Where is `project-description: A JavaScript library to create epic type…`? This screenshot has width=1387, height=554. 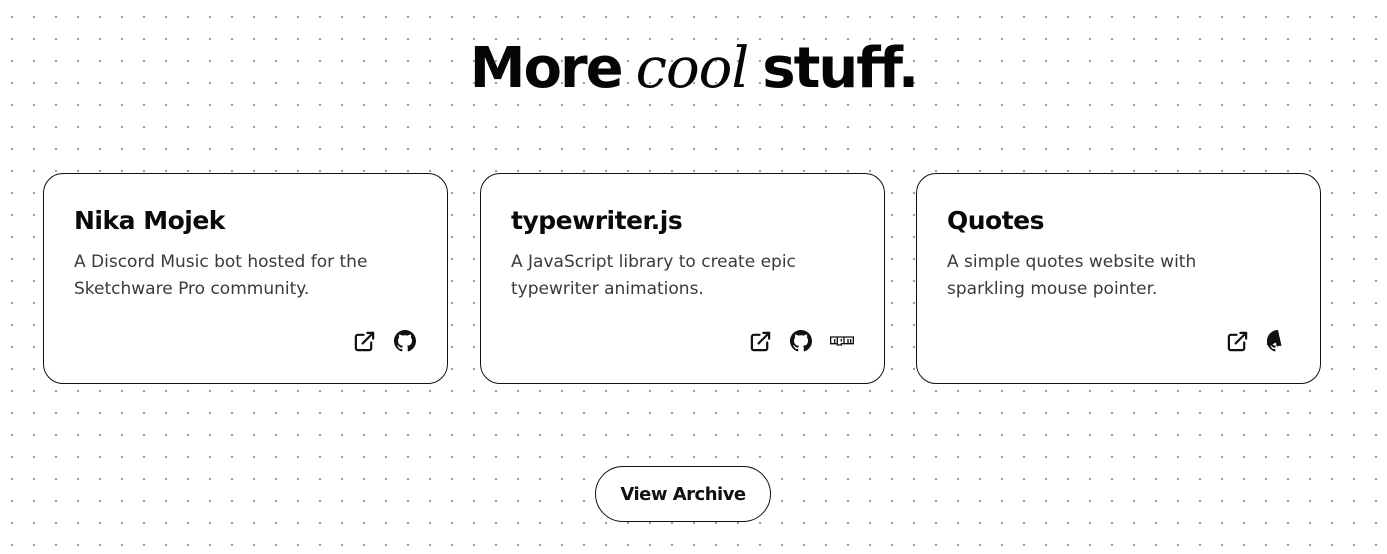
project-description: A JavaScript library to create epic type… is located at coordinates (653, 275).